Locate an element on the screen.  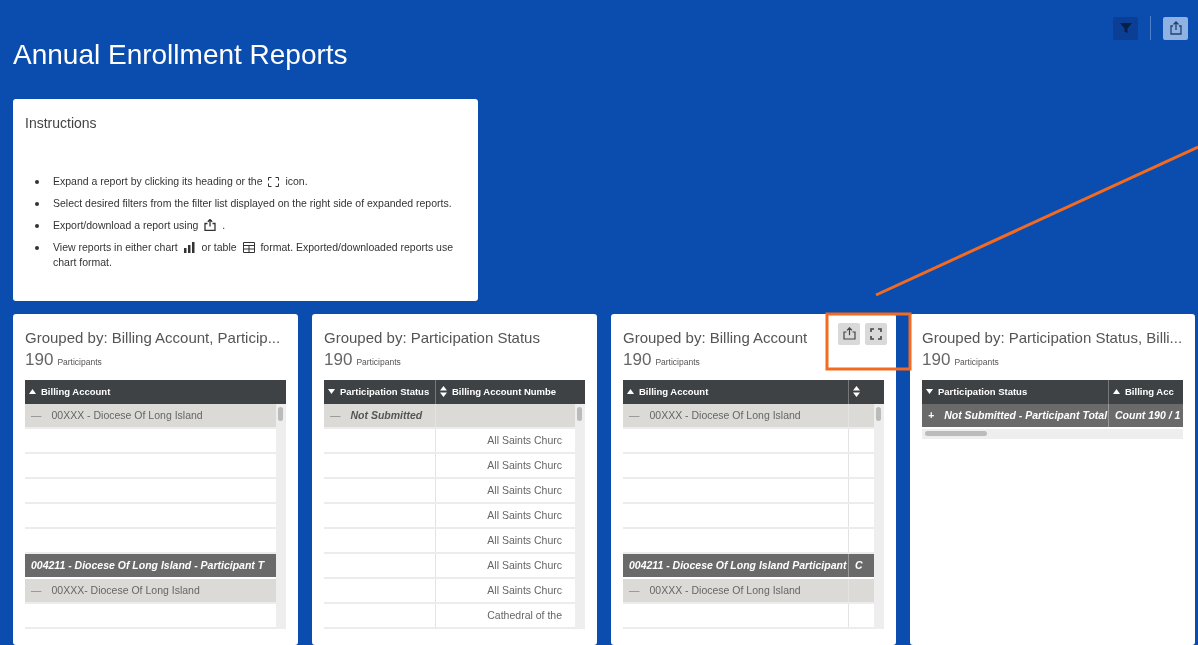
instruction-text: or table is located at coordinates (219, 247).